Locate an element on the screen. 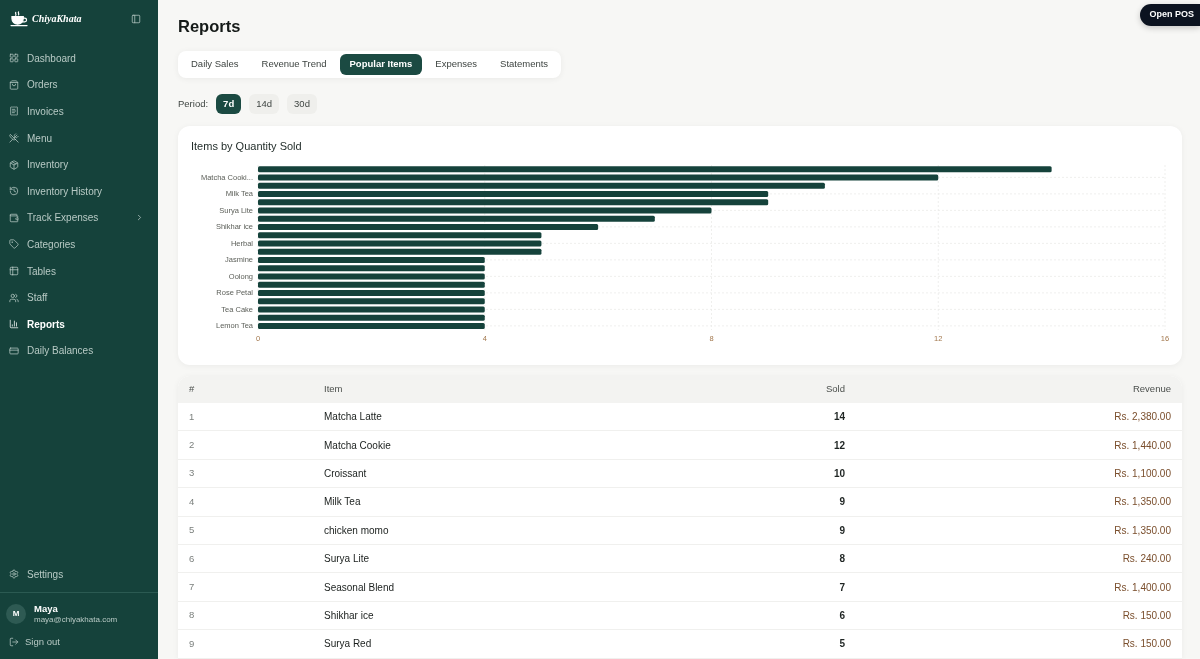  tab: Revenue Trend is located at coordinates (294, 64).